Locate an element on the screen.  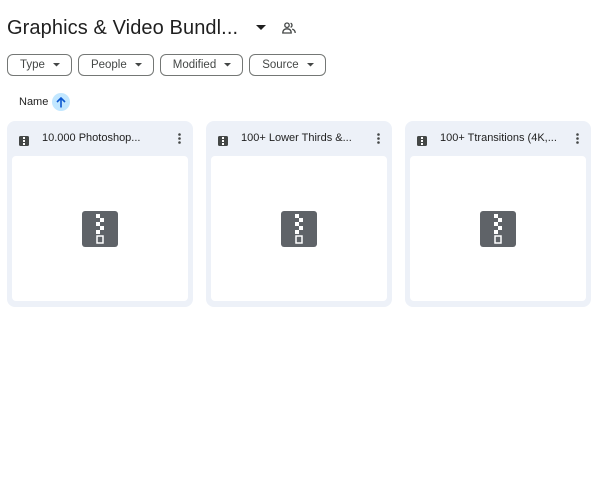
filter-bar: Type People Modified Source is located at coordinates (166, 65).